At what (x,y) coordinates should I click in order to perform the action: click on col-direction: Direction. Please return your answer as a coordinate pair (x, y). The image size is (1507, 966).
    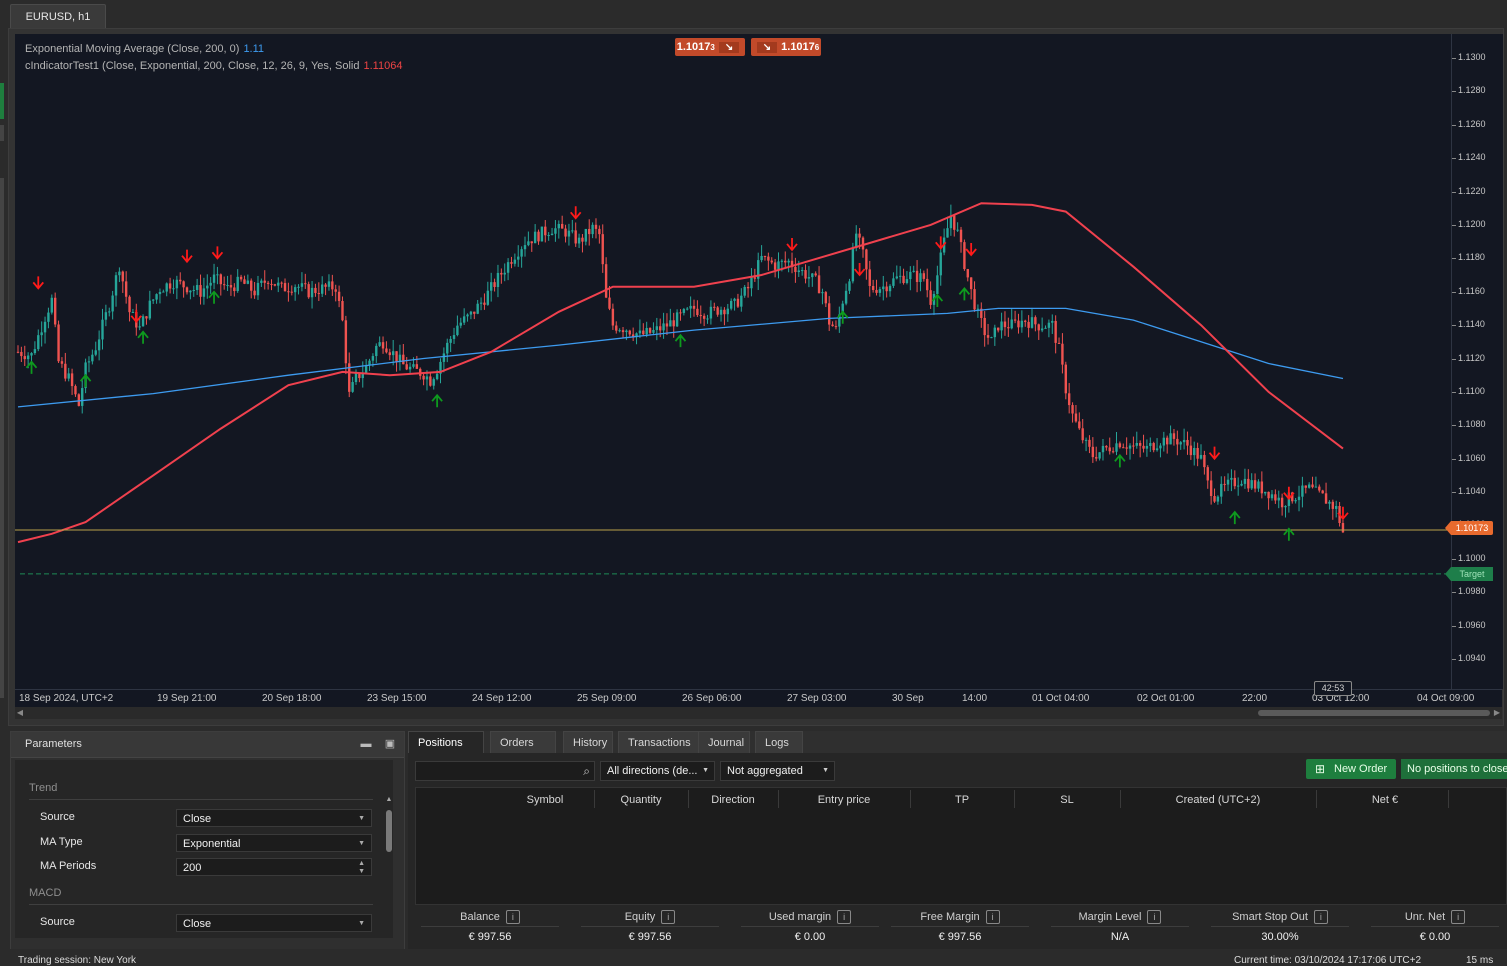
    Looking at the image, I should click on (733, 800).